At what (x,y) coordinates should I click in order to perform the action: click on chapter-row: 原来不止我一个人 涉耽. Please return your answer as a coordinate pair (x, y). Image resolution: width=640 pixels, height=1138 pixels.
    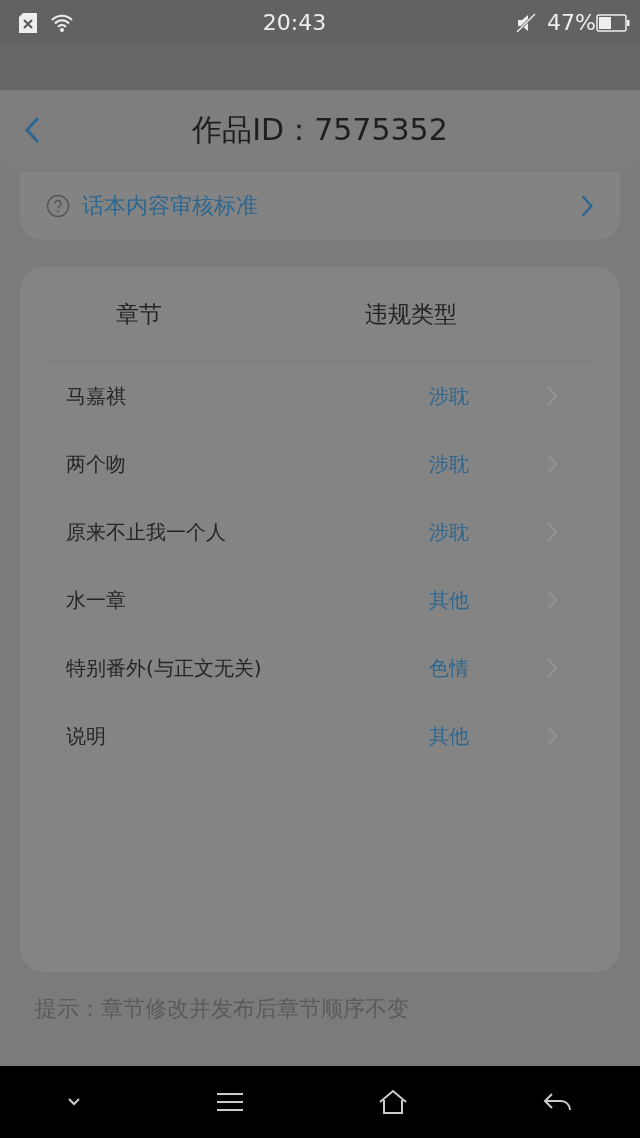
    Looking at the image, I should click on (320, 532).